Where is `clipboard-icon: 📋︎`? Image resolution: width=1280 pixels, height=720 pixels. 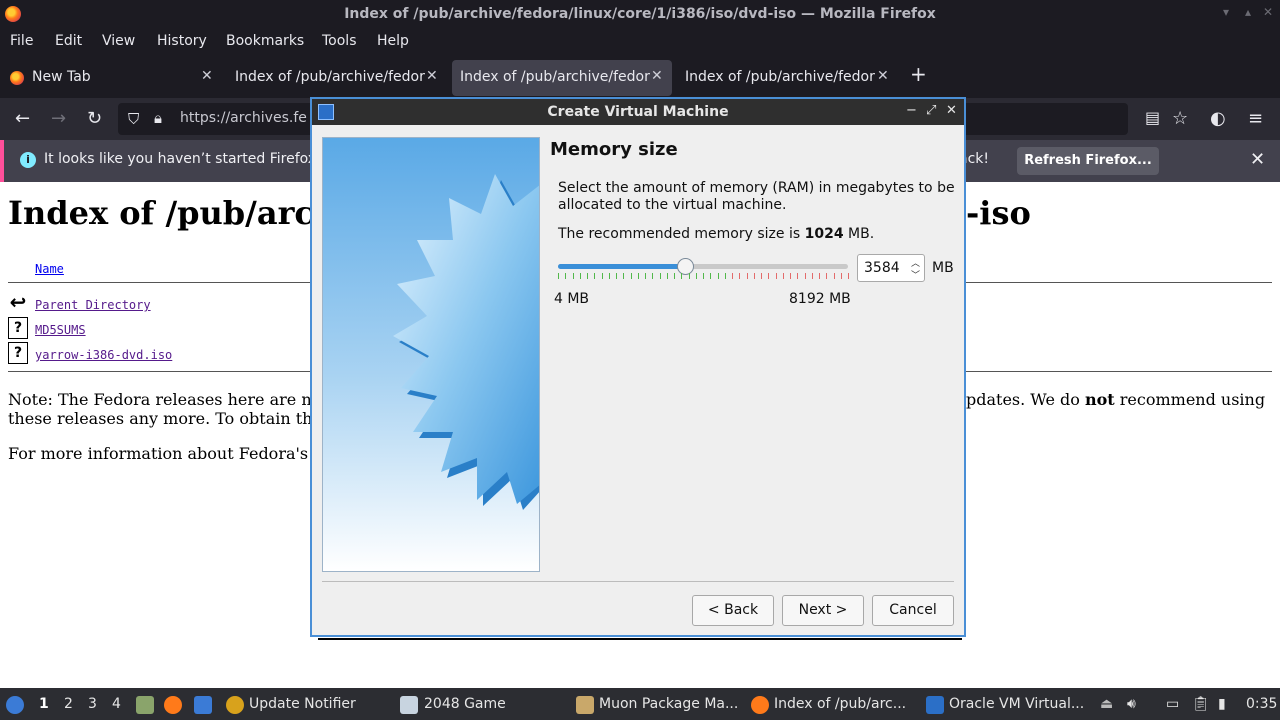
clipboard-icon: 📋︎ is located at coordinates (1201, 704).